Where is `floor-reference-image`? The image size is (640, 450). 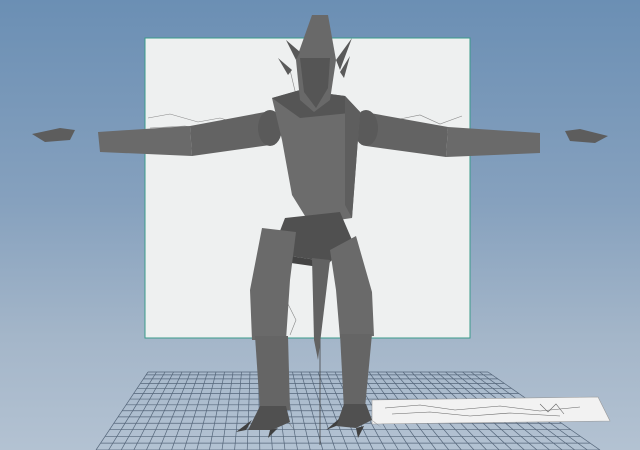
floor-reference-image is located at coordinates (491, 410).